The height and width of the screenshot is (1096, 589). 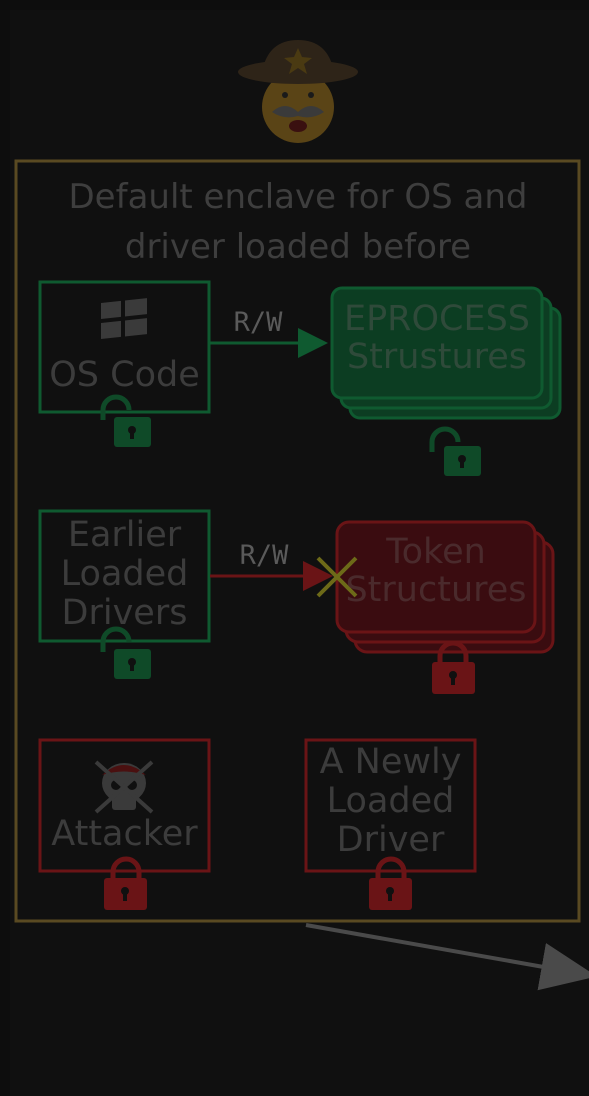 What do you see at coordinates (298, 91) in the screenshot?
I see `sheriff-icon` at bounding box center [298, 91].